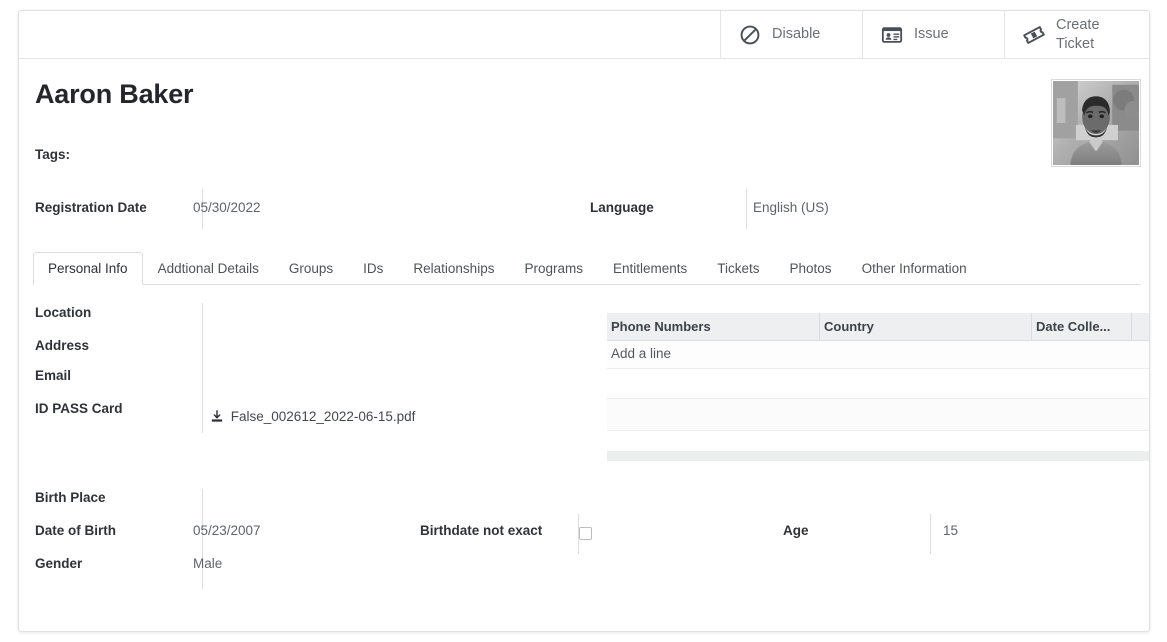 The height and width of the screenshot is (642, 1167). What do you see at coordinates (227, 530) in the screenshot?
I see `date-of-birth-value: 05/23/2007` at bounding box center [227, 530].